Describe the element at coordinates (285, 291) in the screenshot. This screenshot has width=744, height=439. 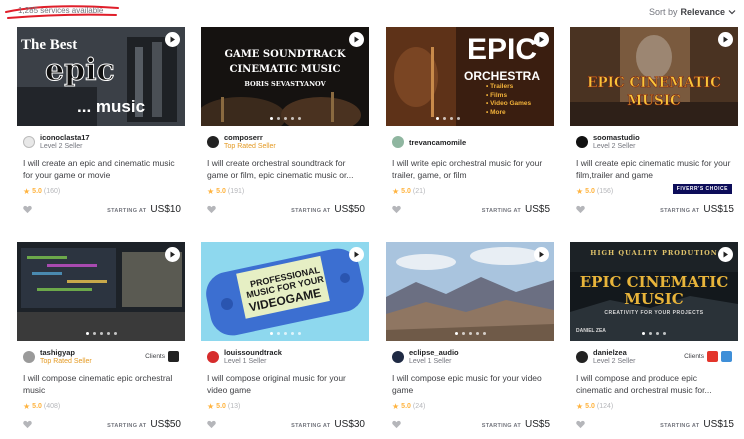
I see `gig-thumbnail: PROFESSIONAL MUSIC FOR YOUR VIDEOGAME` at that location.